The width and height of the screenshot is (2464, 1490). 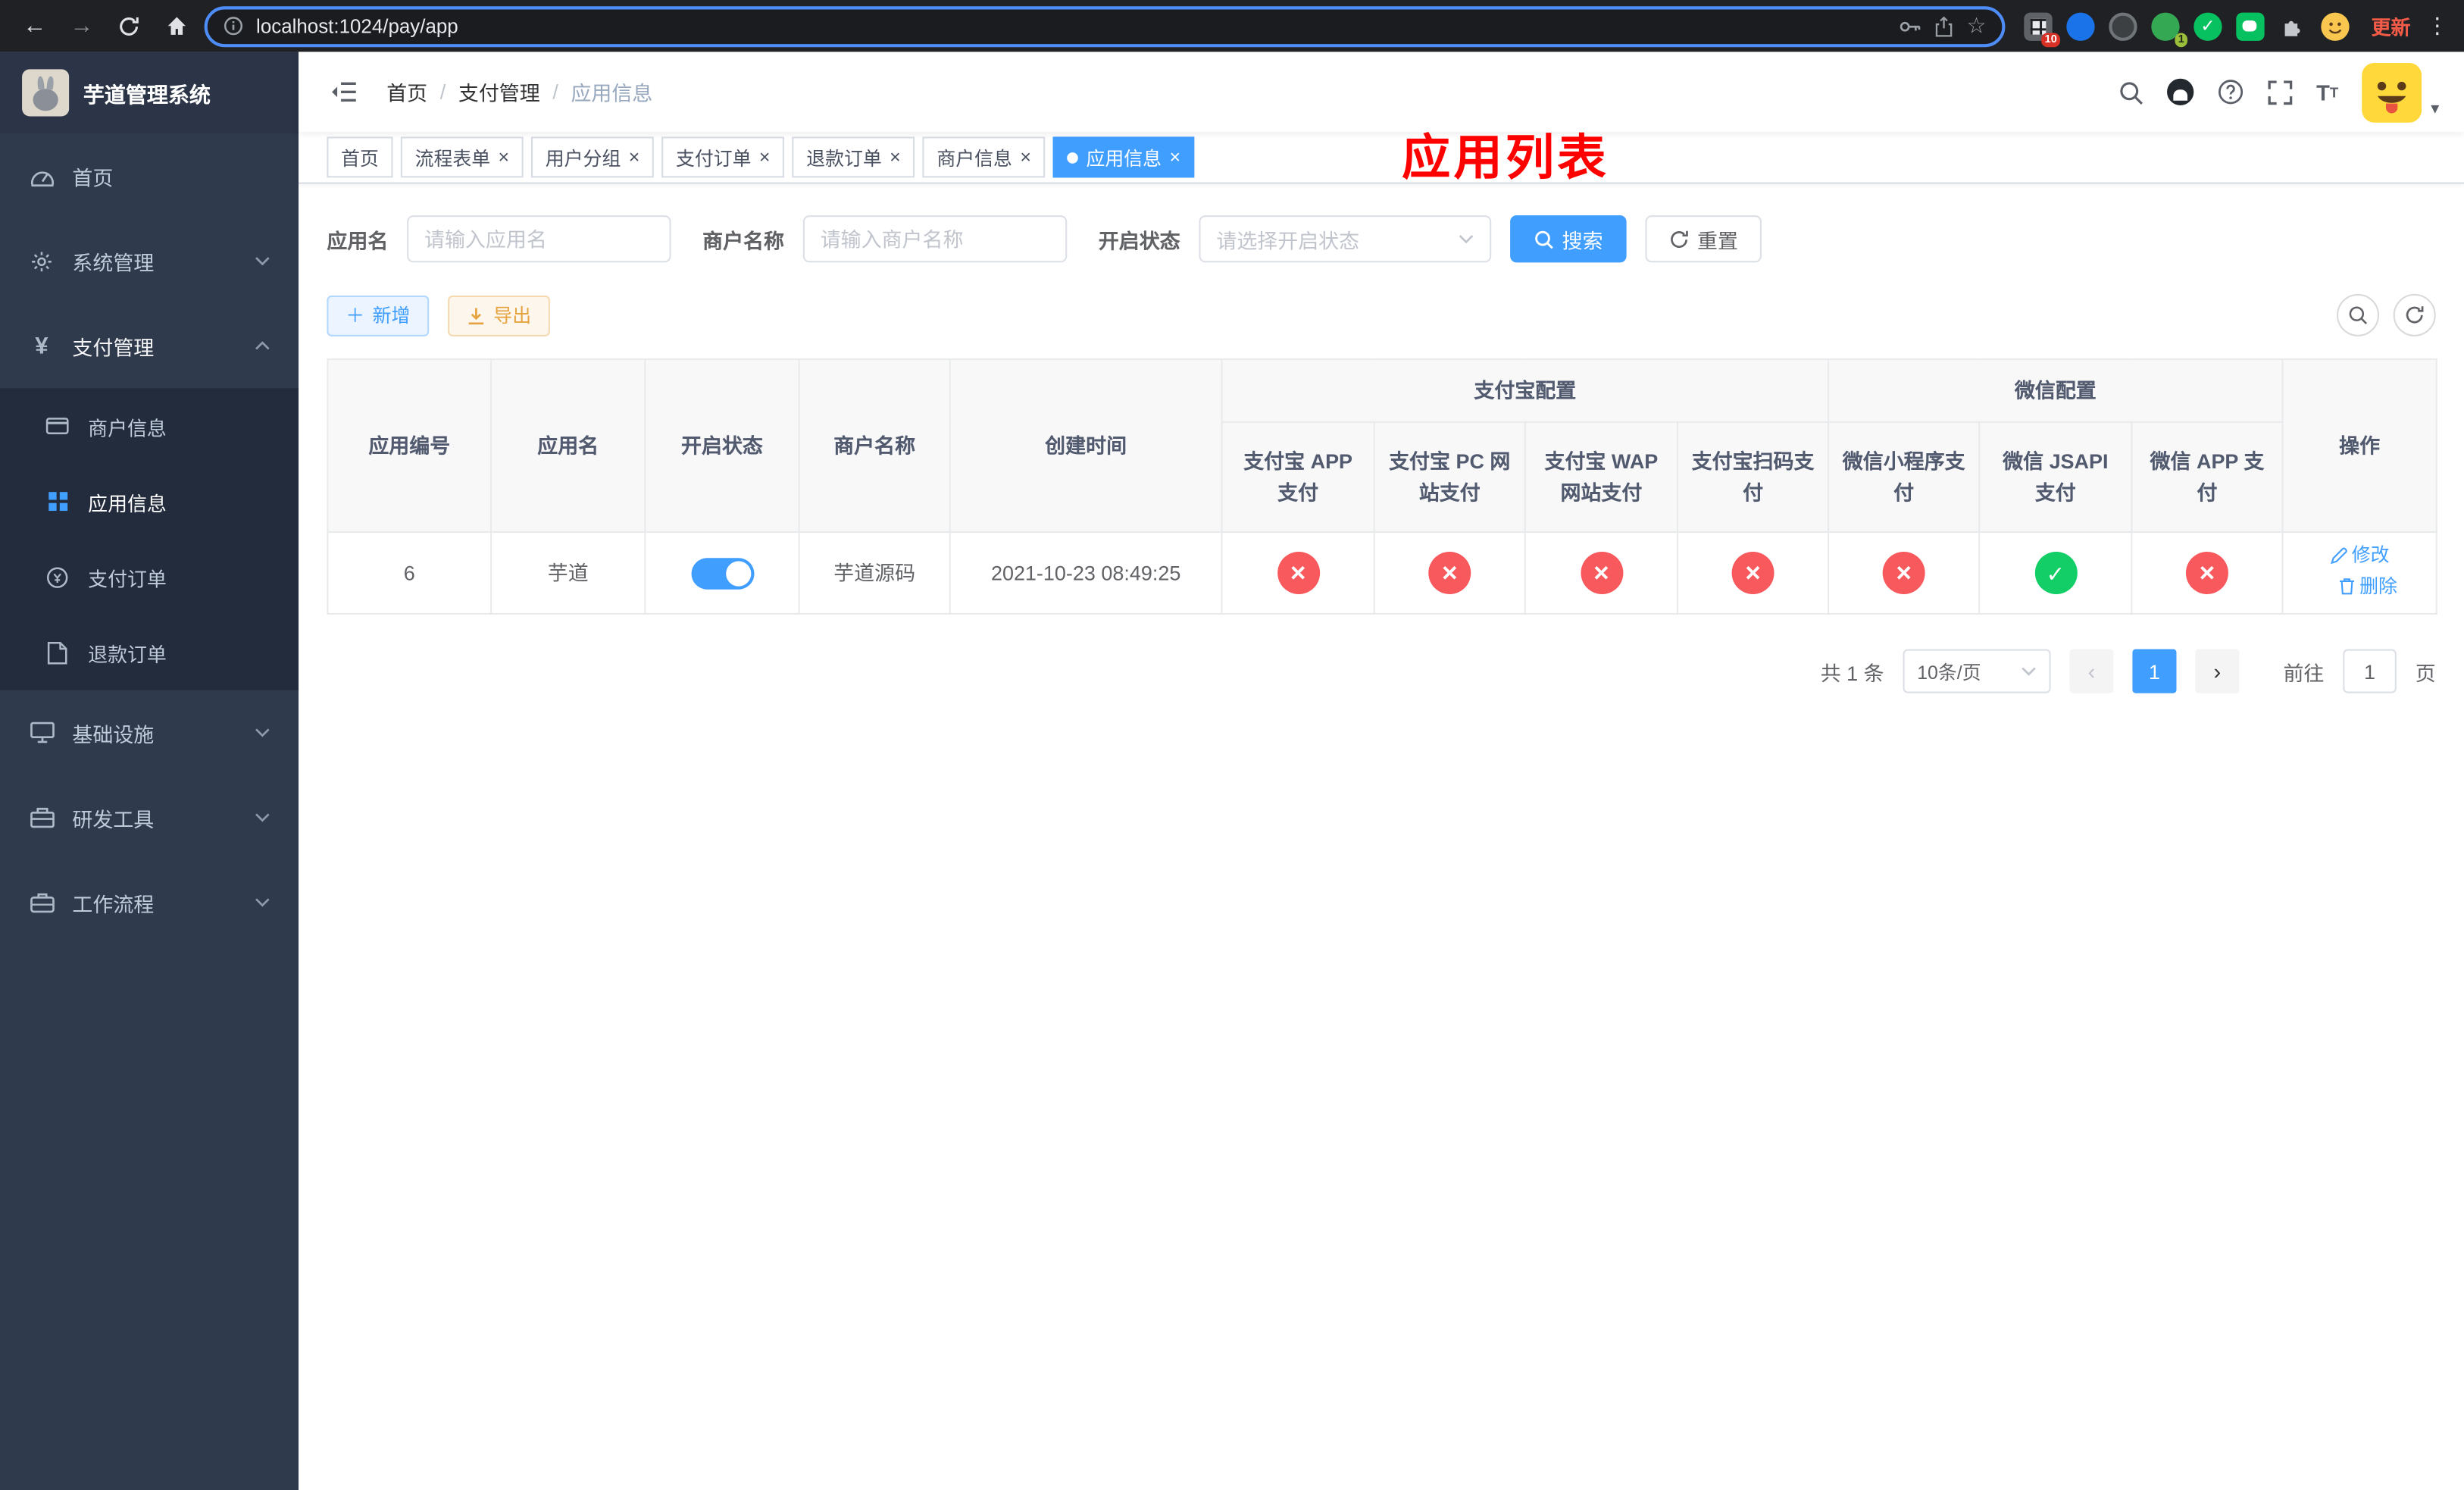 I want to click on browser-menu-icon: ⋮, so click(x=2437, y=26).